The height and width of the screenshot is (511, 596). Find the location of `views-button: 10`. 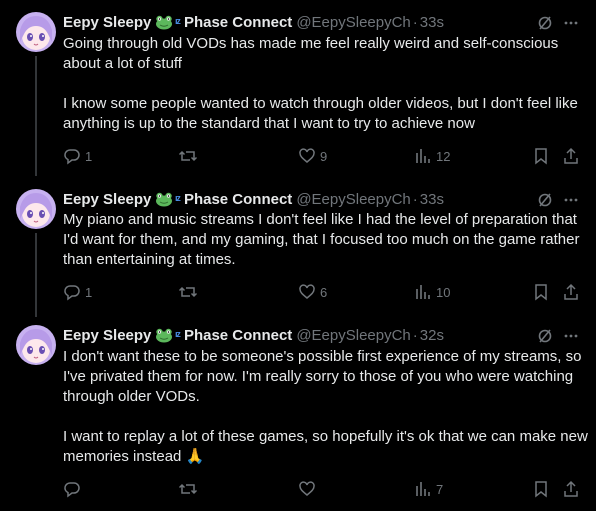

views-button: 10 is located at coordinates (432, 292).